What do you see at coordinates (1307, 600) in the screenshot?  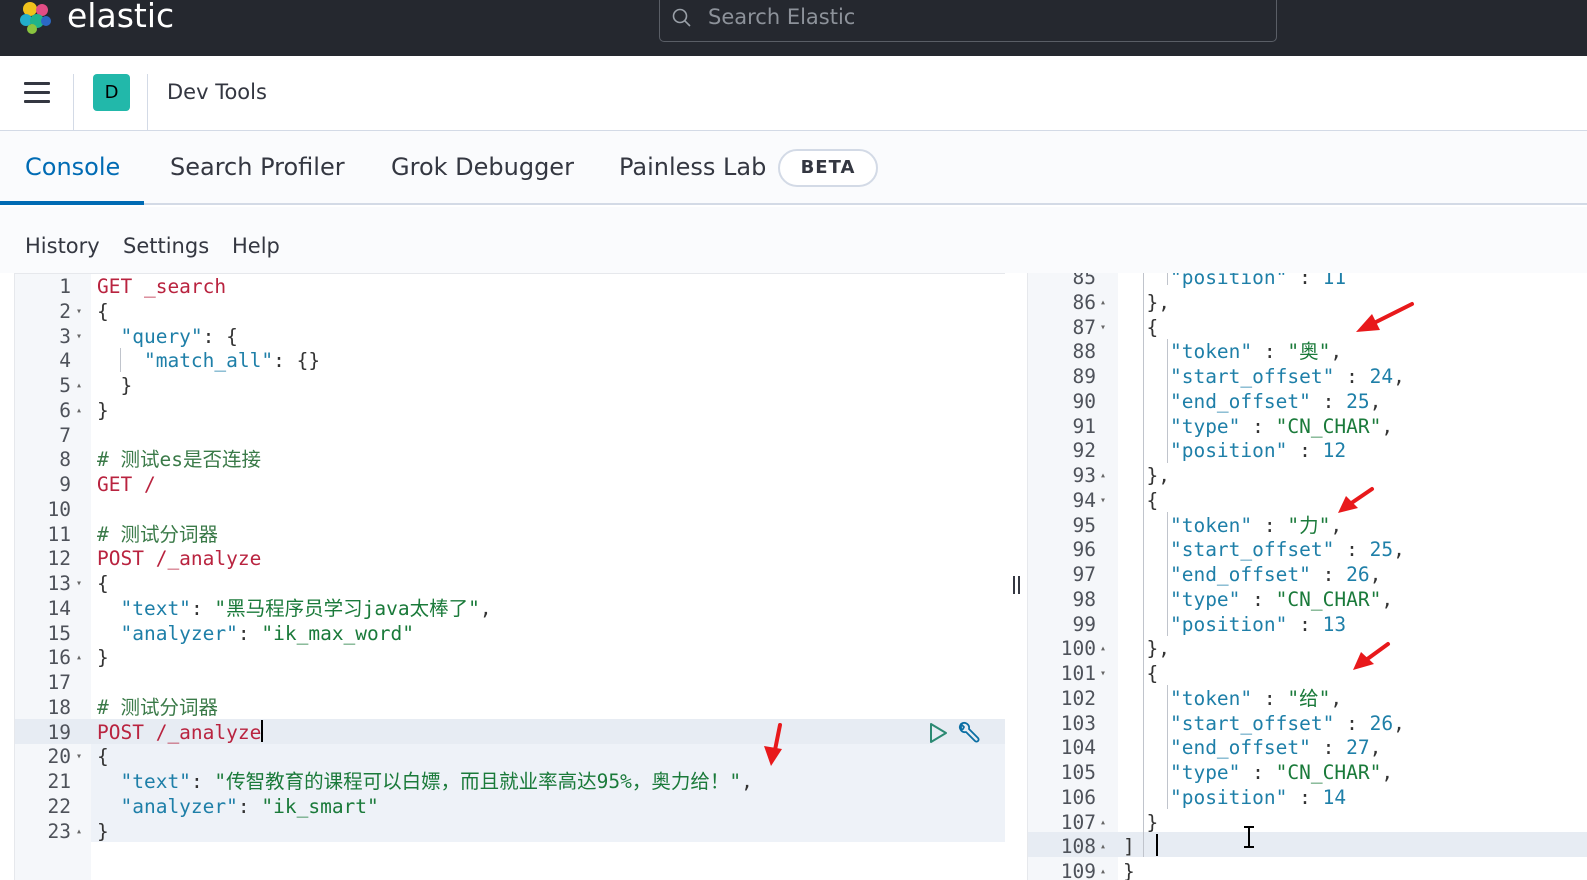 I see `response-code-line: 98 "type" : "CN_CHAR",` at bounding box center [1307, 600].